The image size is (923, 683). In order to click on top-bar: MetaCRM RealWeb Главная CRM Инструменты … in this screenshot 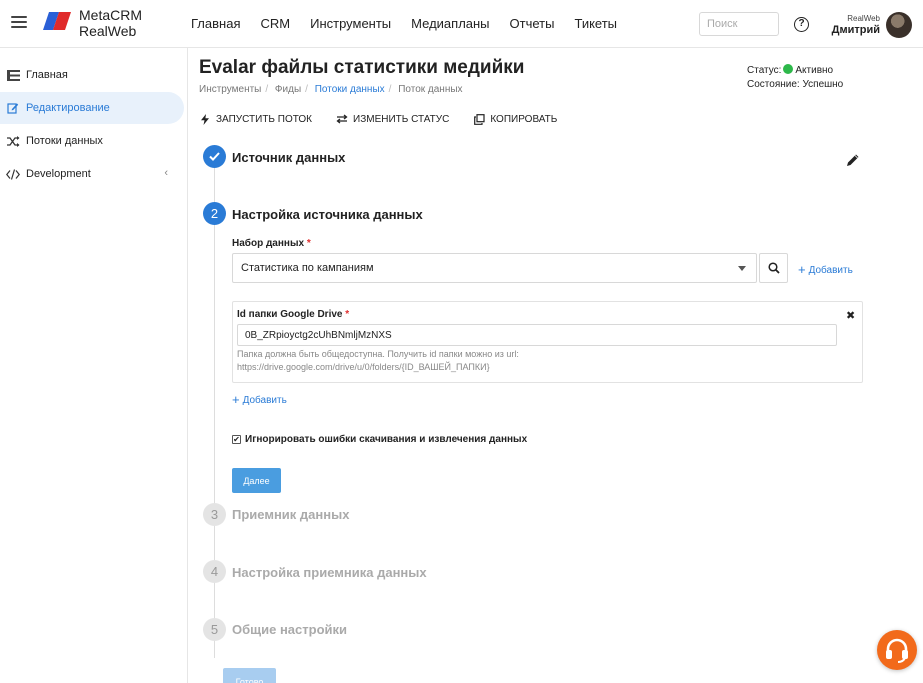, I will do `click(461, 24)`.